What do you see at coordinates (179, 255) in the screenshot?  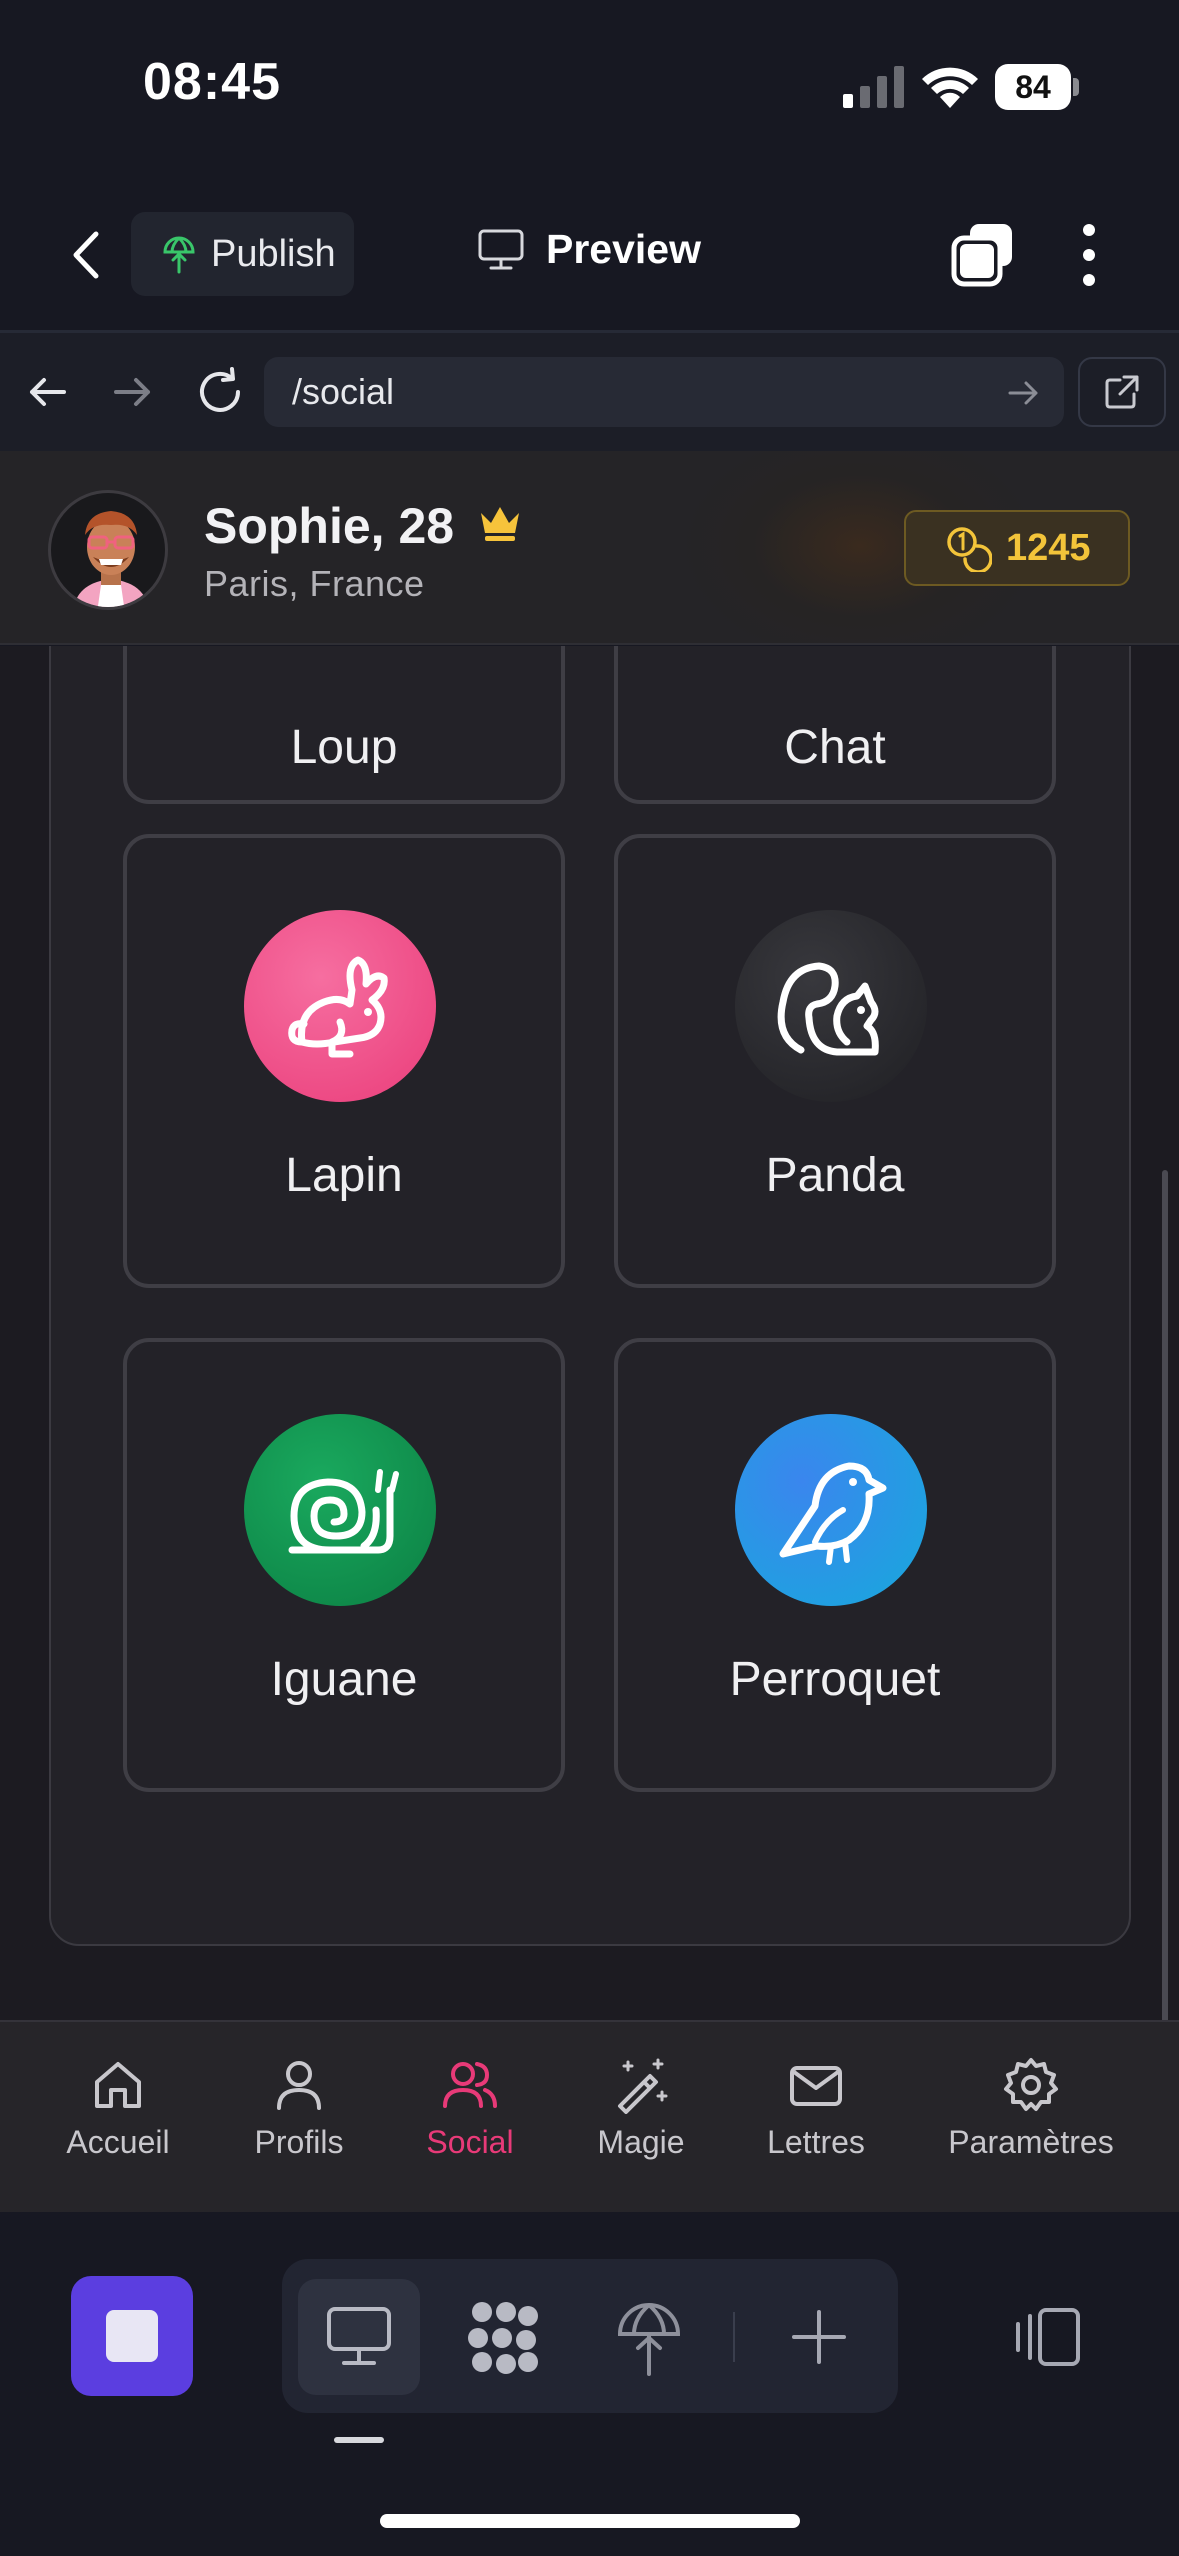 I see `publish-globe-icon` at bounding box center [179, 255].